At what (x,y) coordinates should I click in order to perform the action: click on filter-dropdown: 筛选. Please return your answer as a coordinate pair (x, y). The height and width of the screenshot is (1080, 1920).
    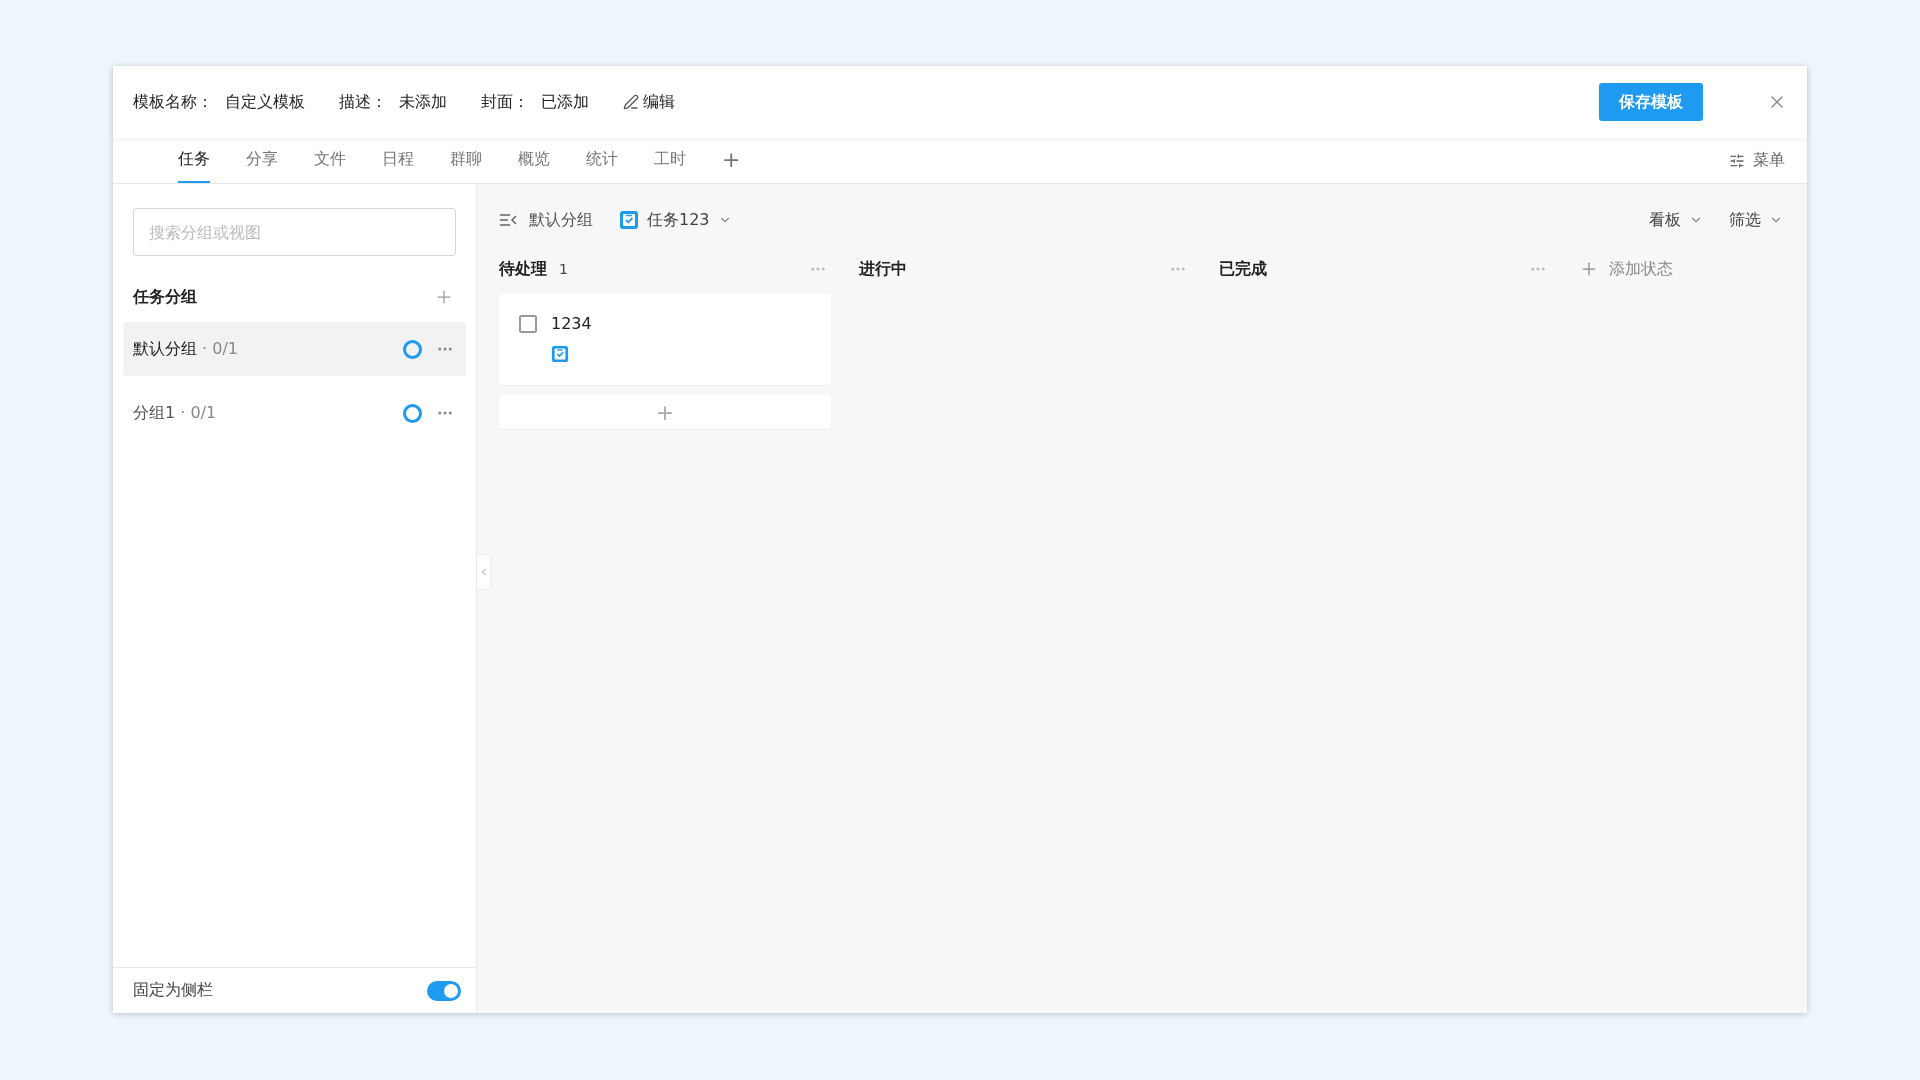
    Looking at the image, I should click on (1749, 220).